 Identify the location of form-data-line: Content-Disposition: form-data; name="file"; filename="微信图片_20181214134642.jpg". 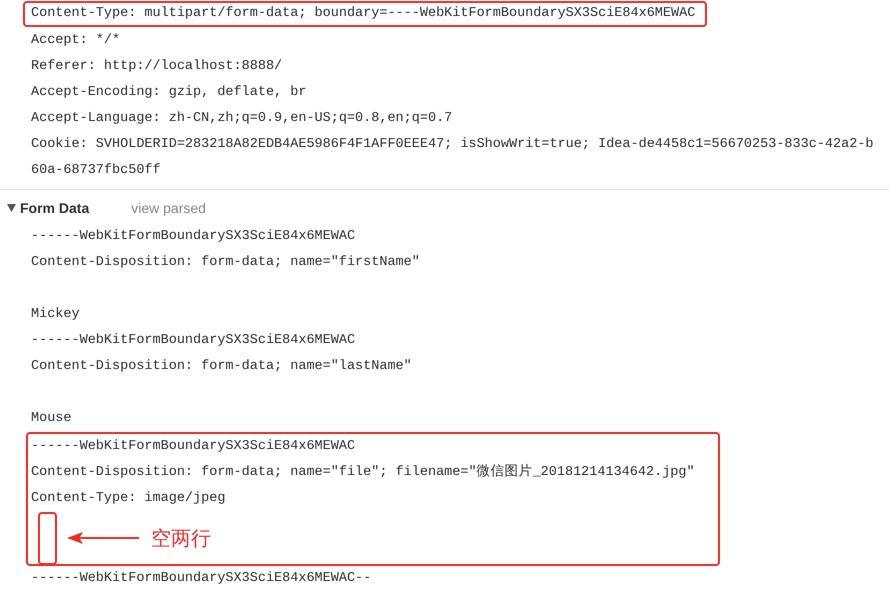
(363, 472).